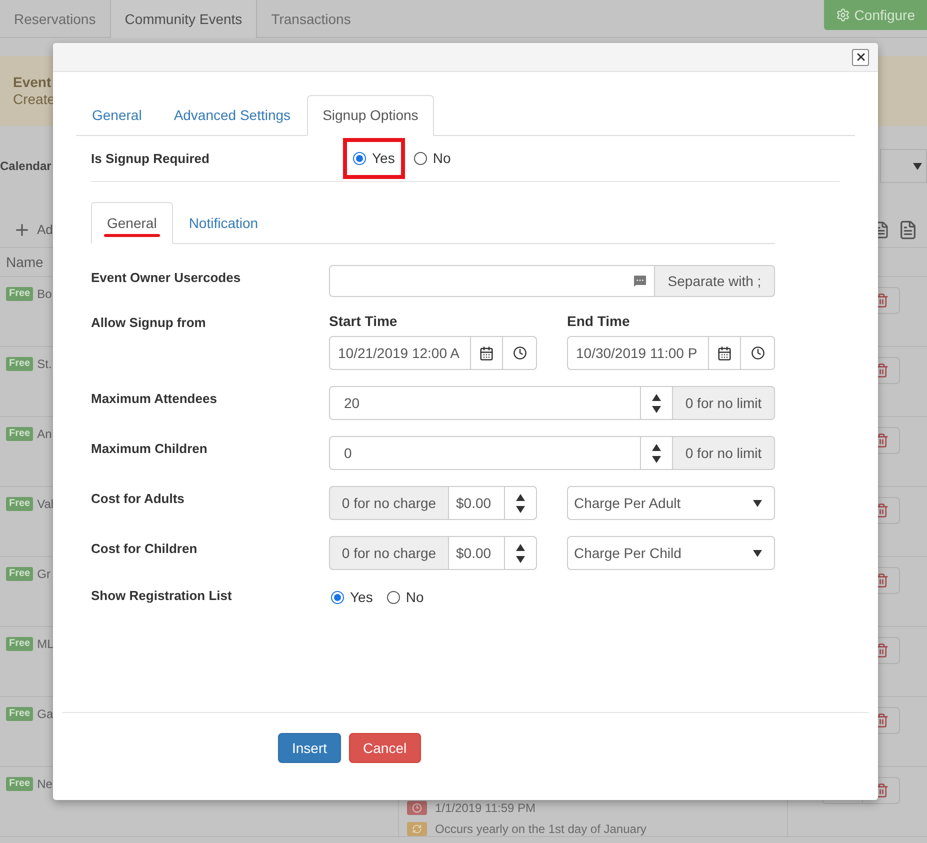 This screenshot has width=927, height=843. Describe the element at coordinates (32, 82) in the screenshot. I see `banner-title: Event` at that location.